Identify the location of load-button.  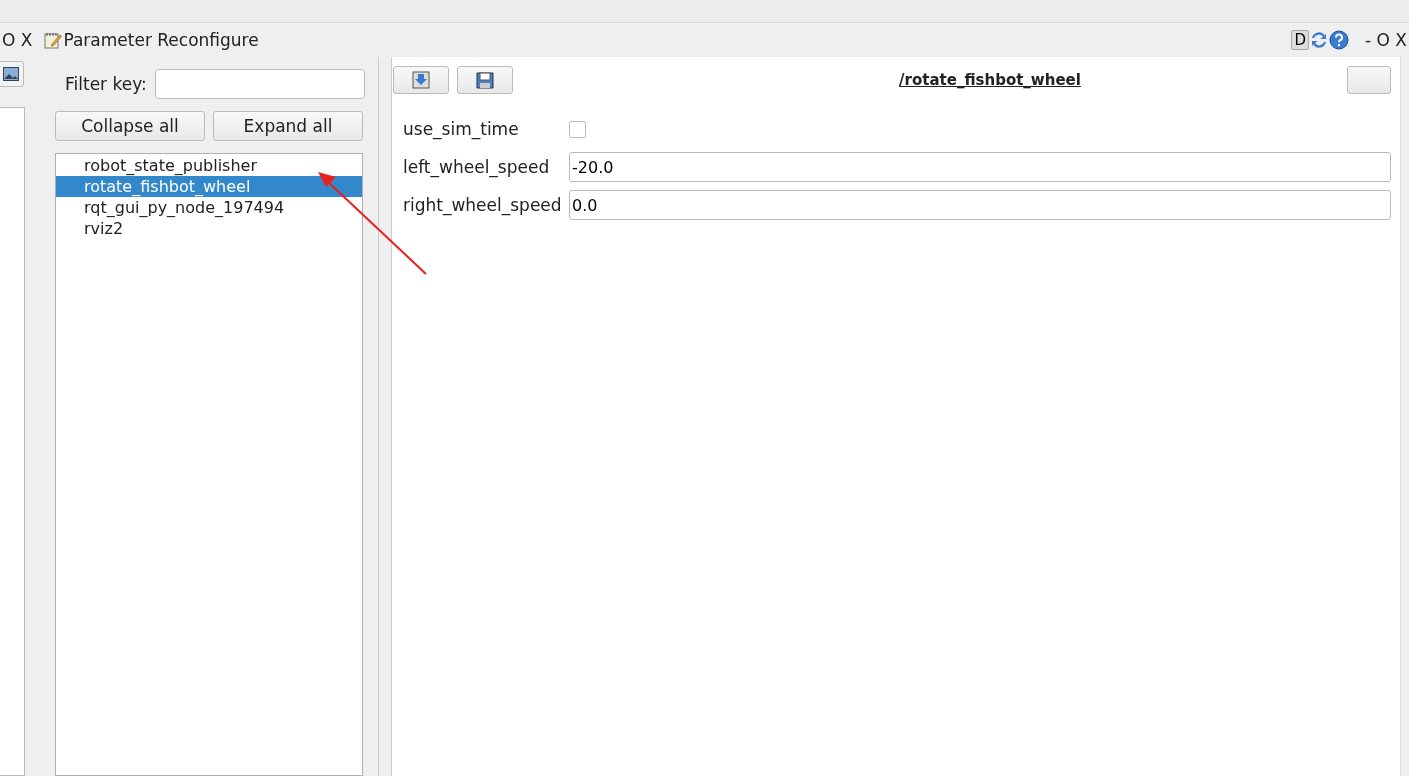
(421, 80).